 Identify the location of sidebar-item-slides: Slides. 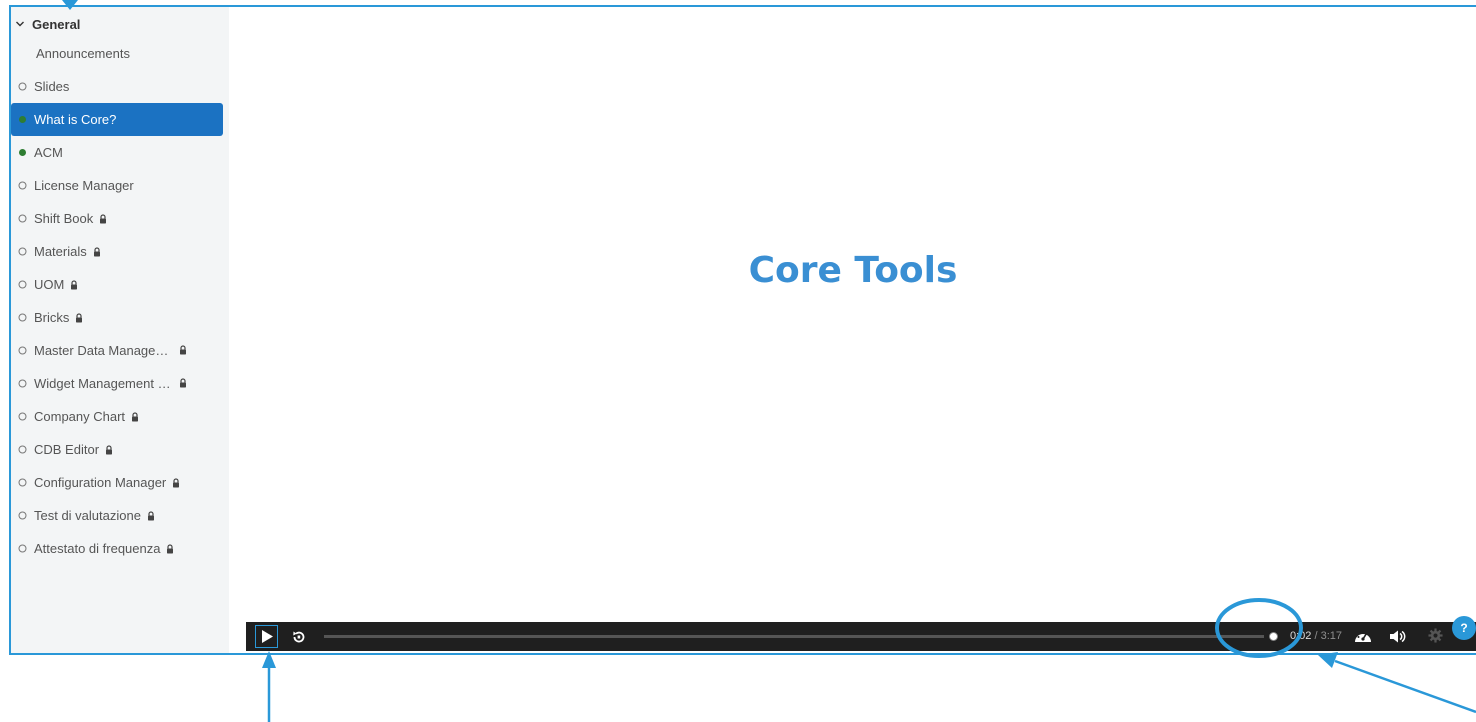
(120, 86).